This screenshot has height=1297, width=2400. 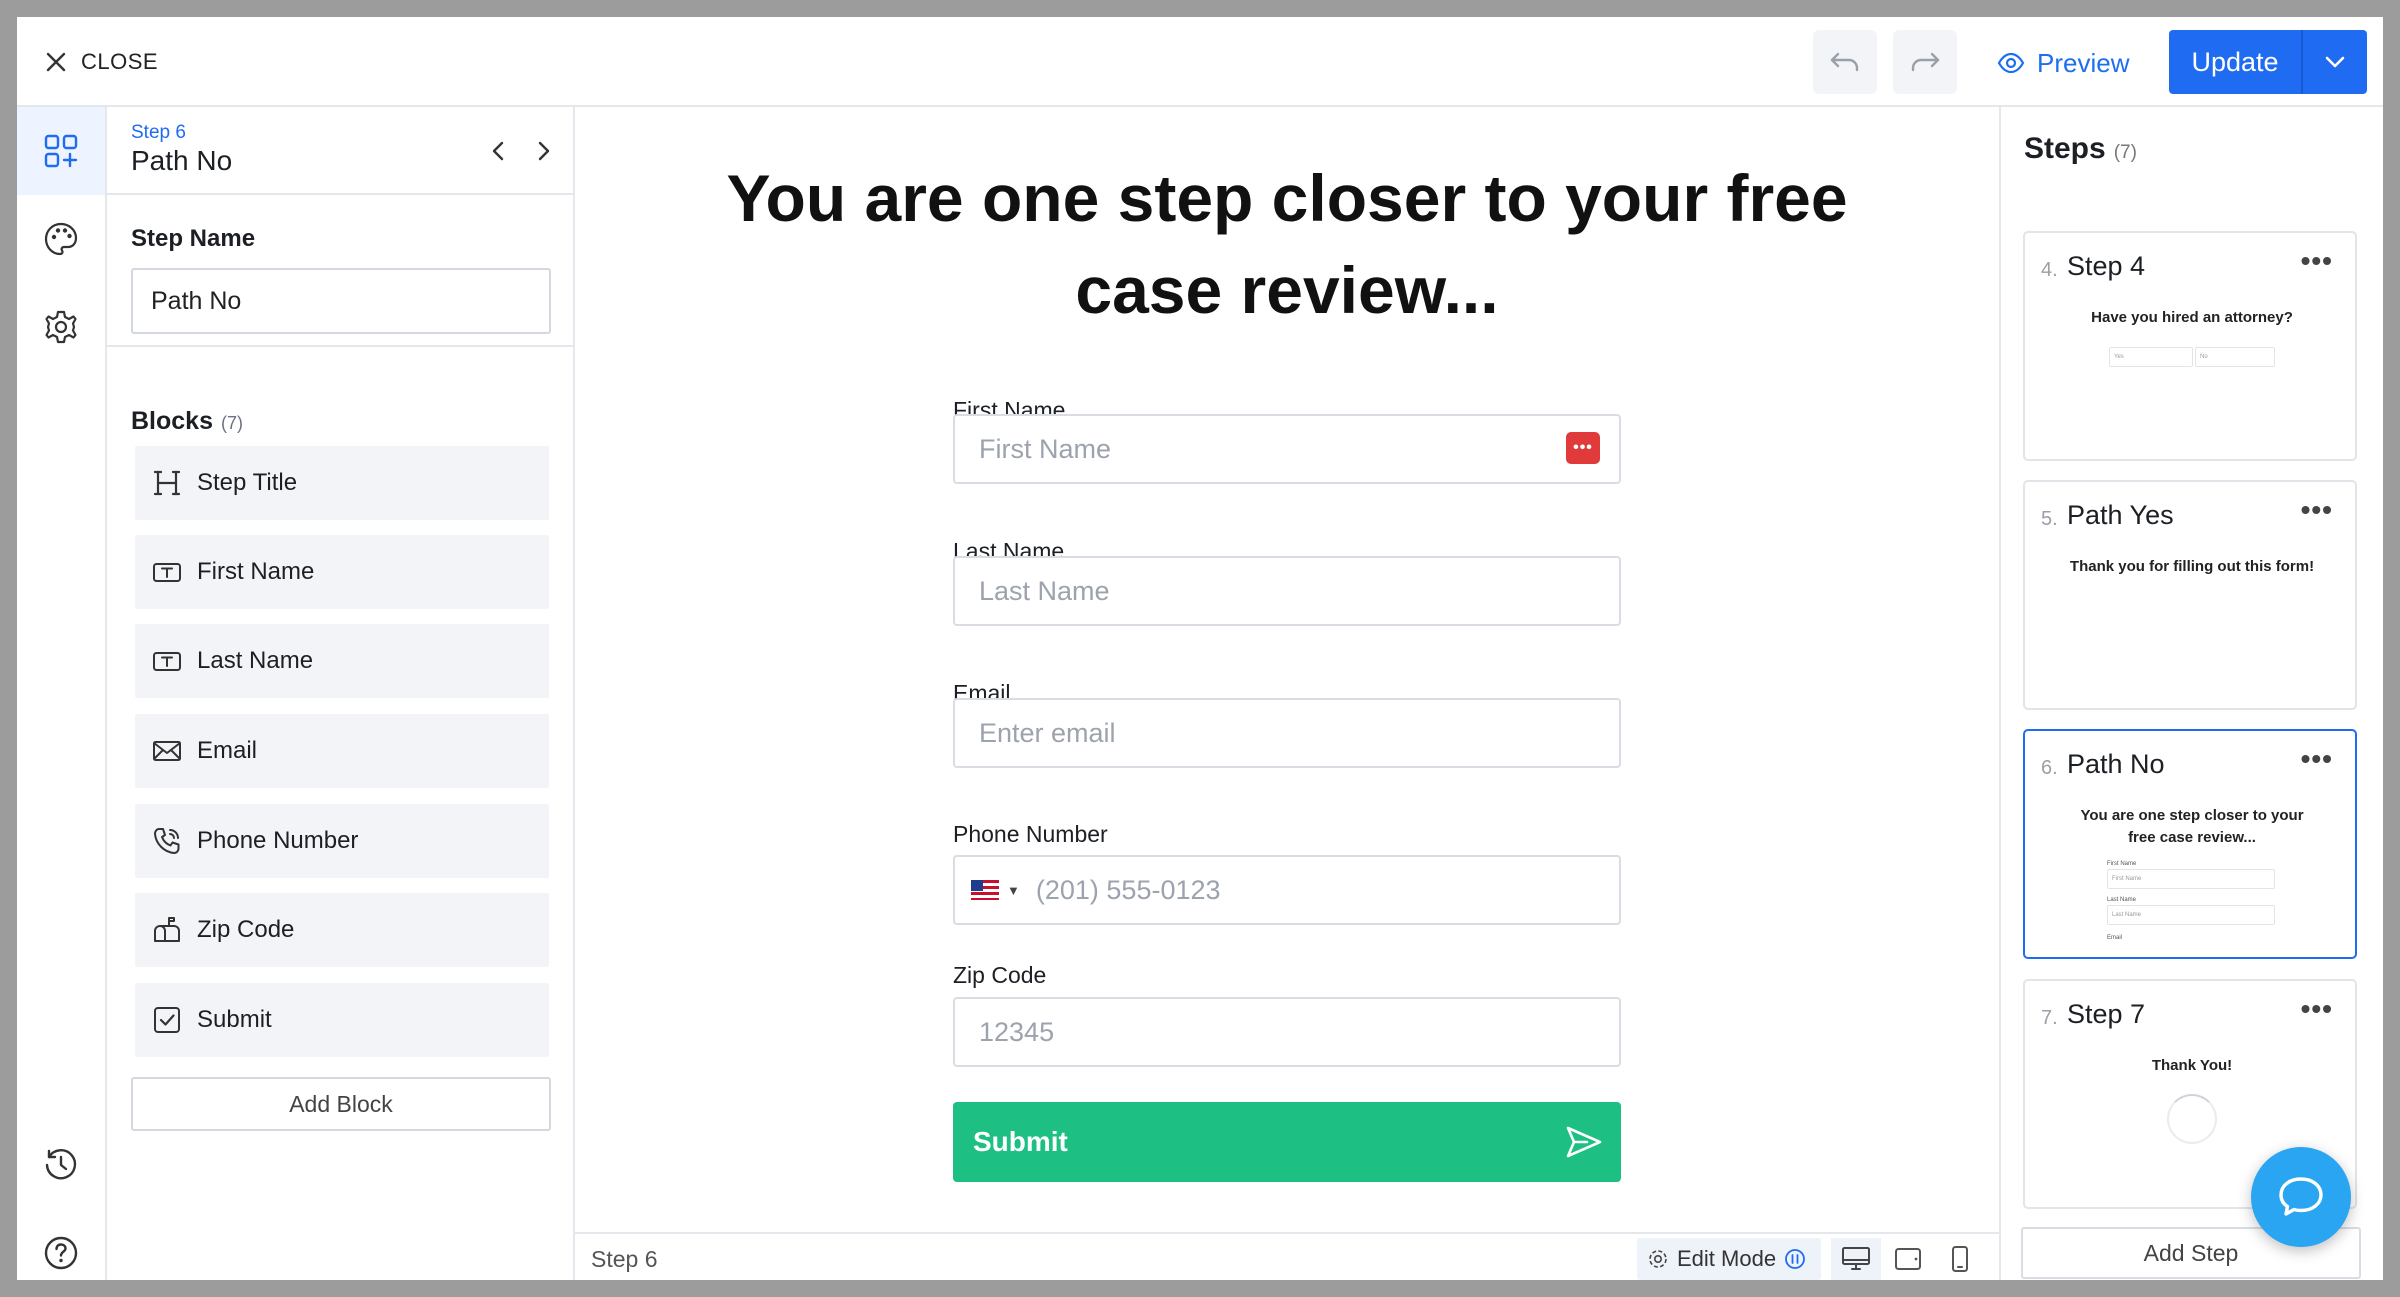 I want to click on us-flag-icon, so click(x=985, y=890).